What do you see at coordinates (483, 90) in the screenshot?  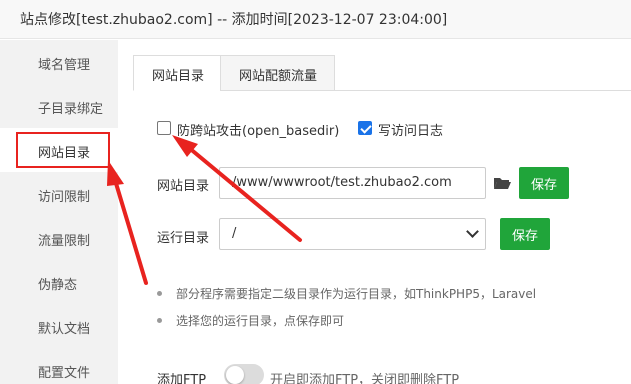 I see `tab-underline` at bounding box center [483, 90].